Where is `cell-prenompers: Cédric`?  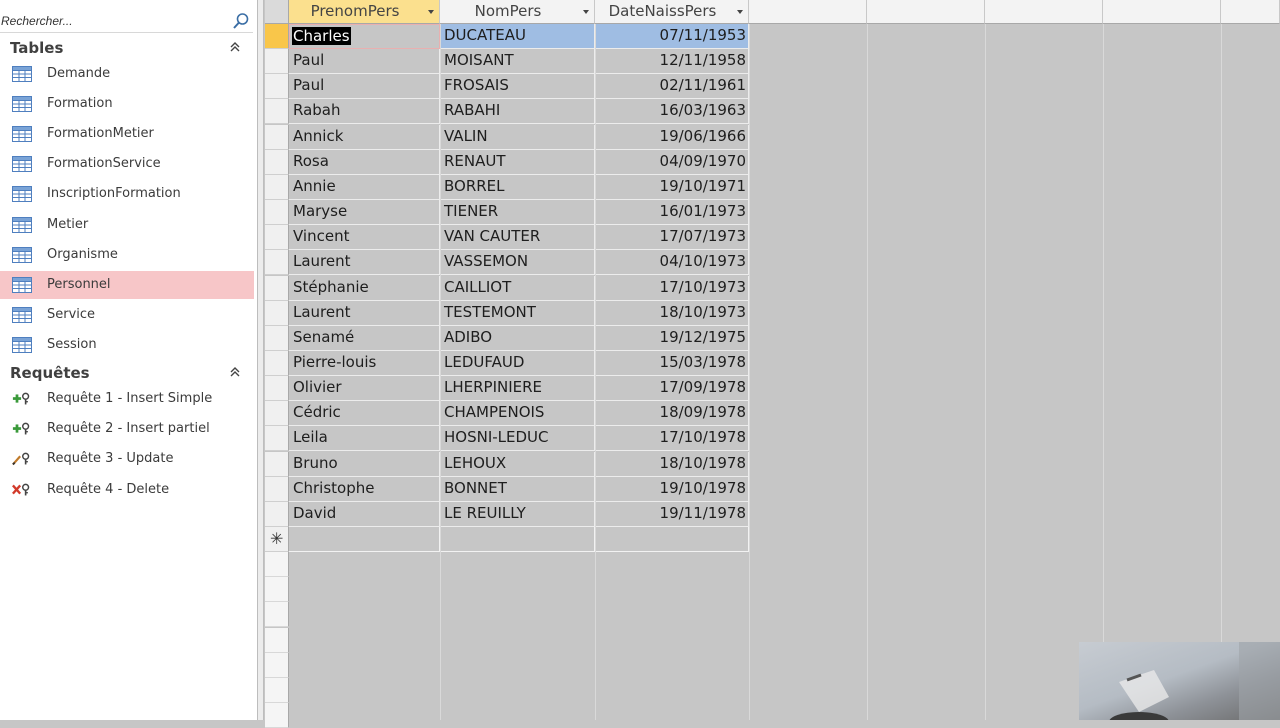 cell-prenompers: Cédric is located at coordinates (364, 414).